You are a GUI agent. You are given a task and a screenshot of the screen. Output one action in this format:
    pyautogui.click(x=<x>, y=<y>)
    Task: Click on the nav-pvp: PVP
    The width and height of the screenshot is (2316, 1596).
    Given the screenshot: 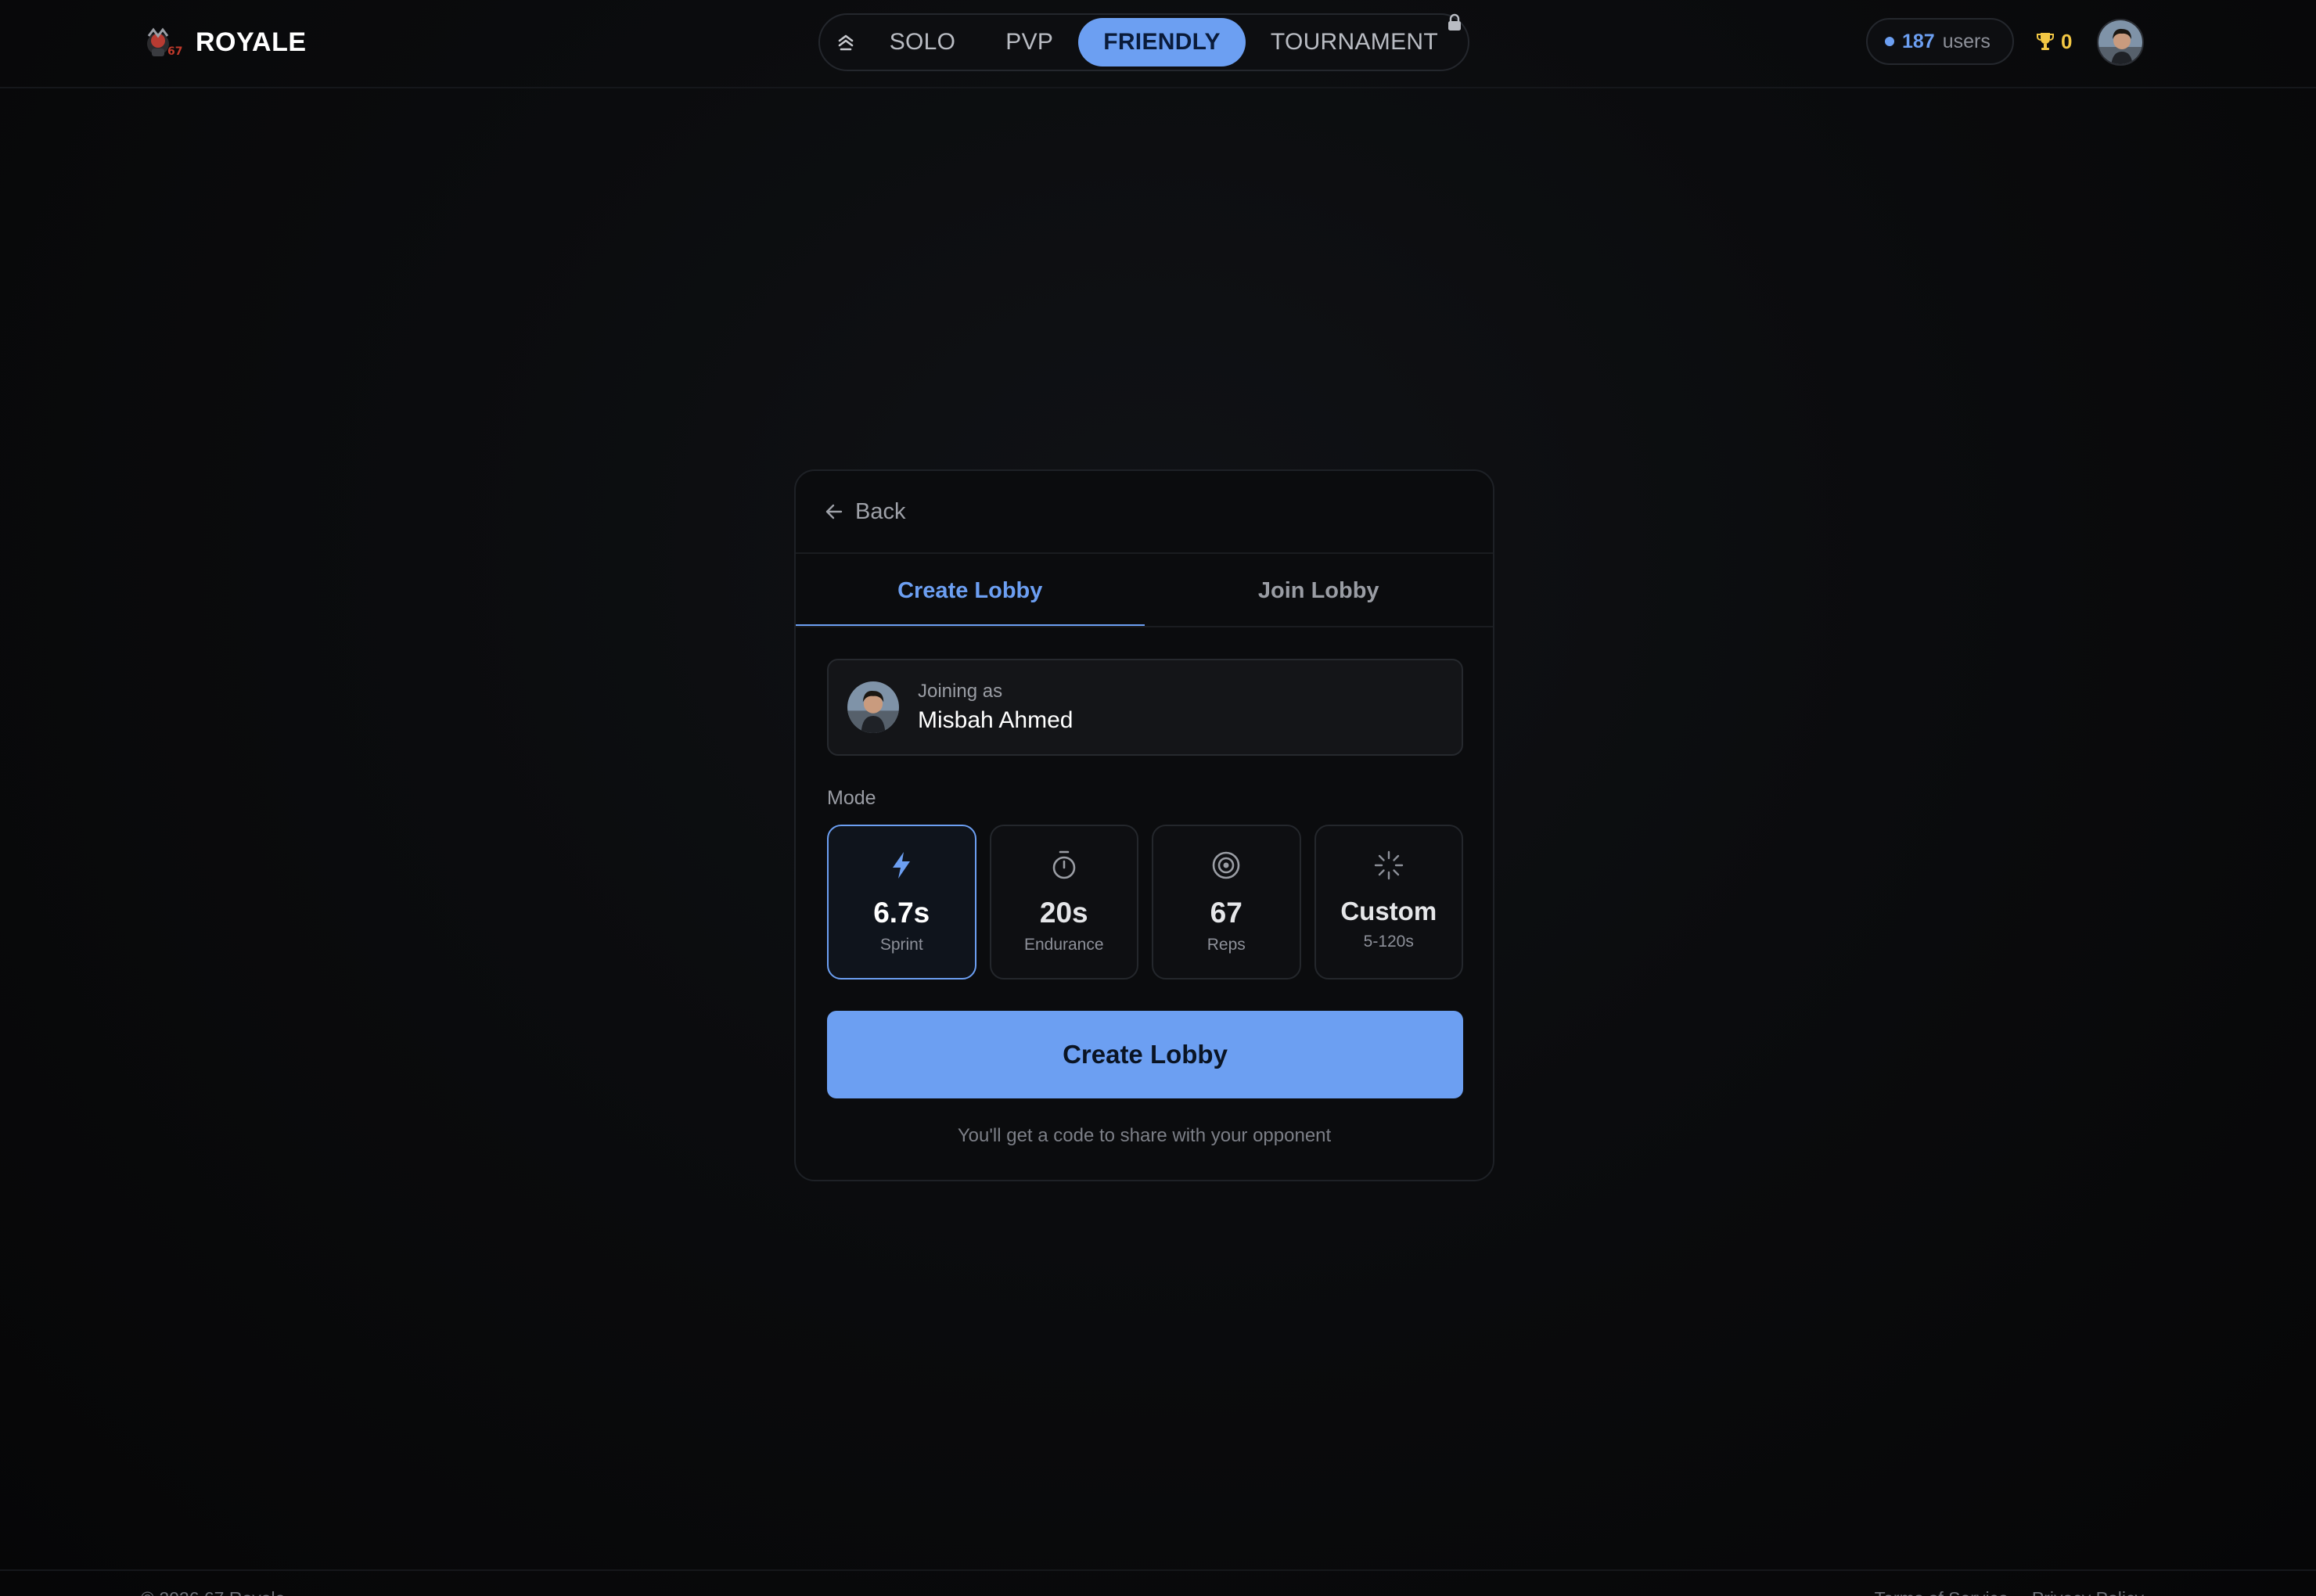 What is the action you would take?
    pyautogui.click(x=1029, y=42)
    